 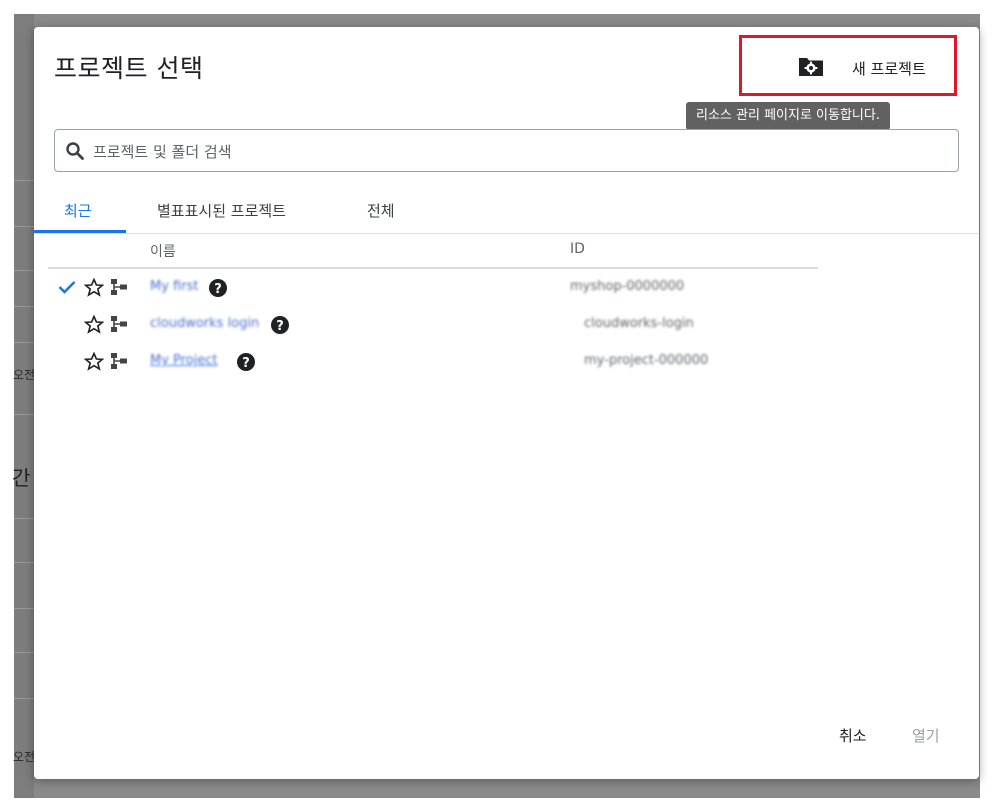 I want to click on tab-all: 전체, so click(x=381, y=210).